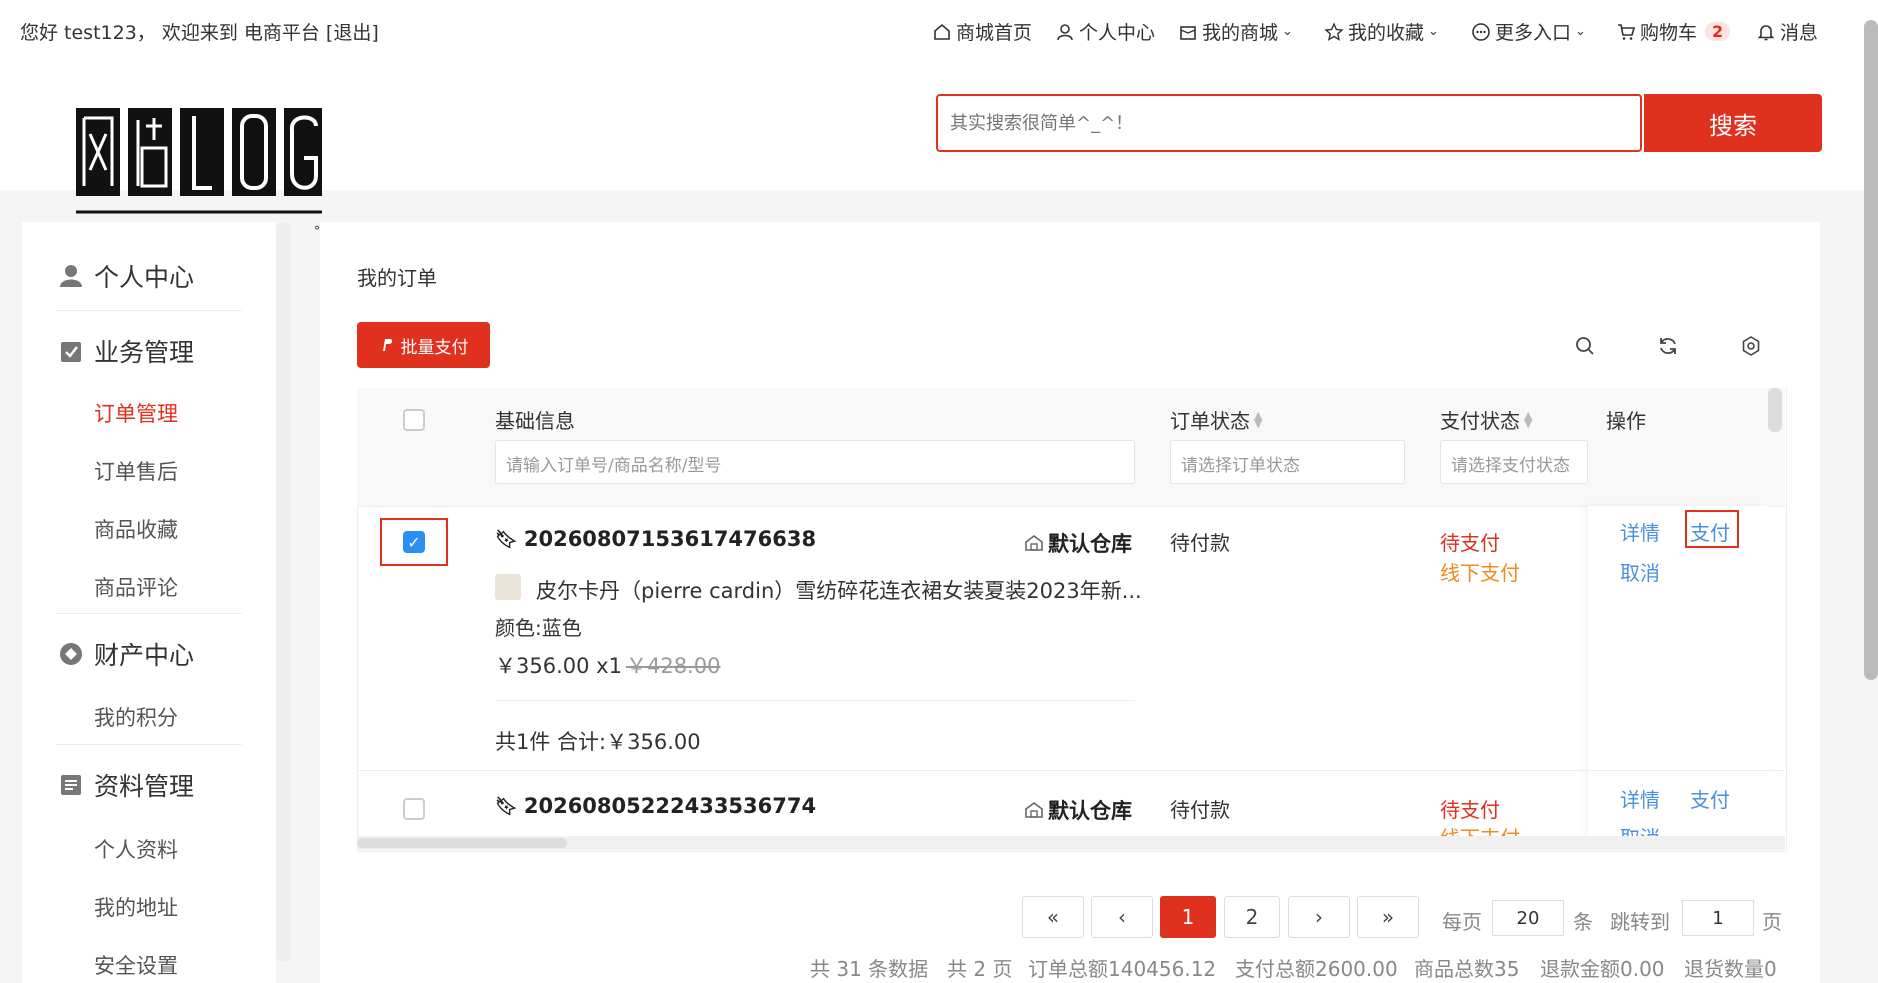 This screenshot has width=1878, height=983. I want to click on summary-pay-total: 支付总额2600.00, so click(1316, 969).